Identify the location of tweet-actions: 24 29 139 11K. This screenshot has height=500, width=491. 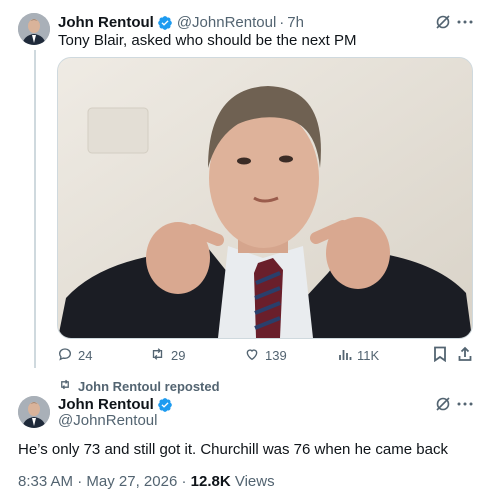
(267, 355).